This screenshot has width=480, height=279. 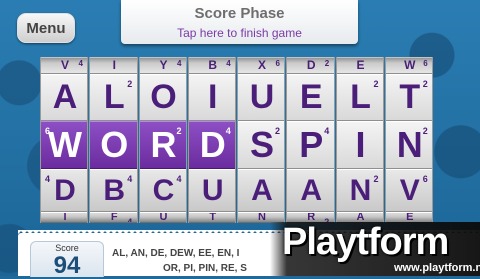 I want to click on letter-tile: N, so click(x=261, y=217).